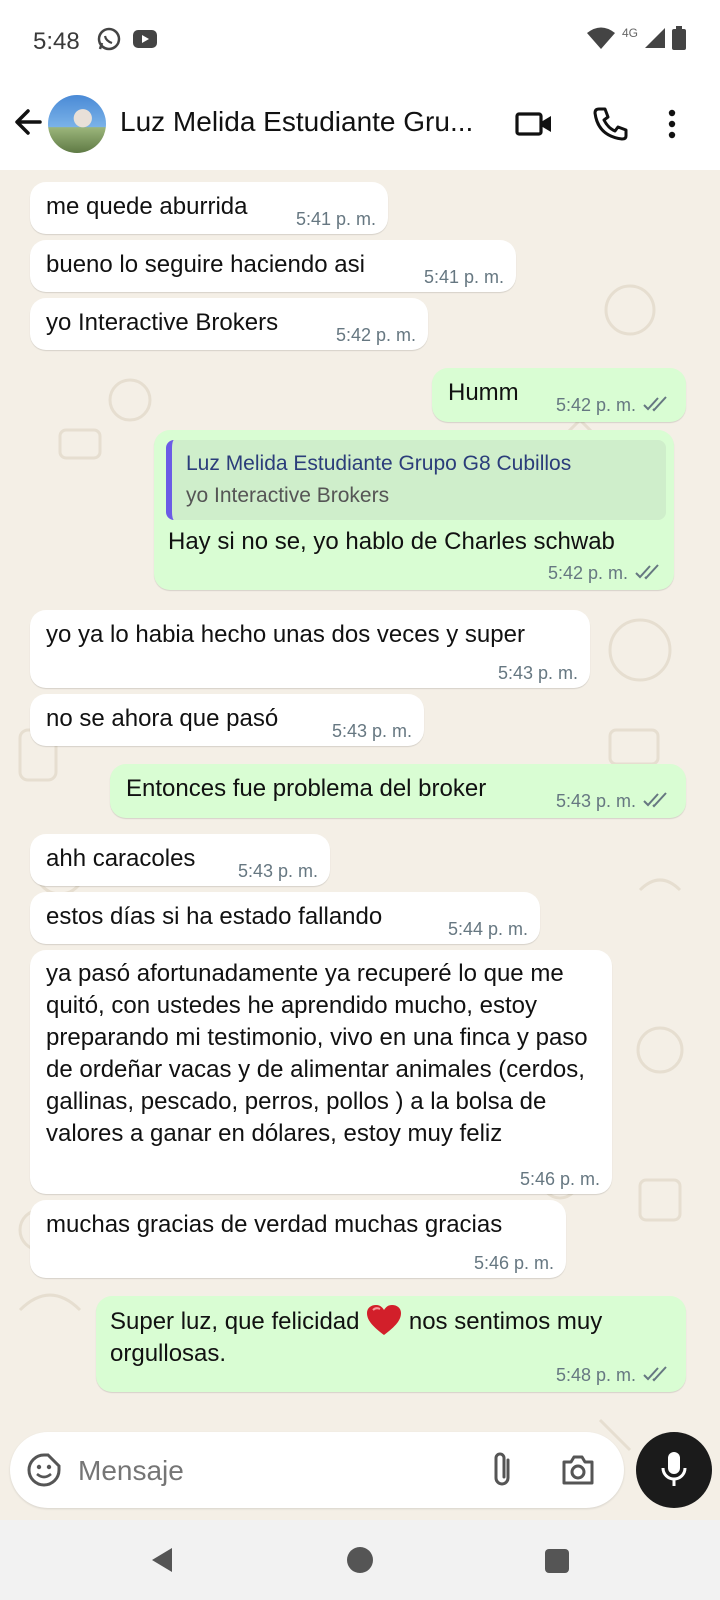 The height and width of the screenshot is (1600, 720). I want to click on message-text-part: Super luz, que felicidad, so click(235, 1321).